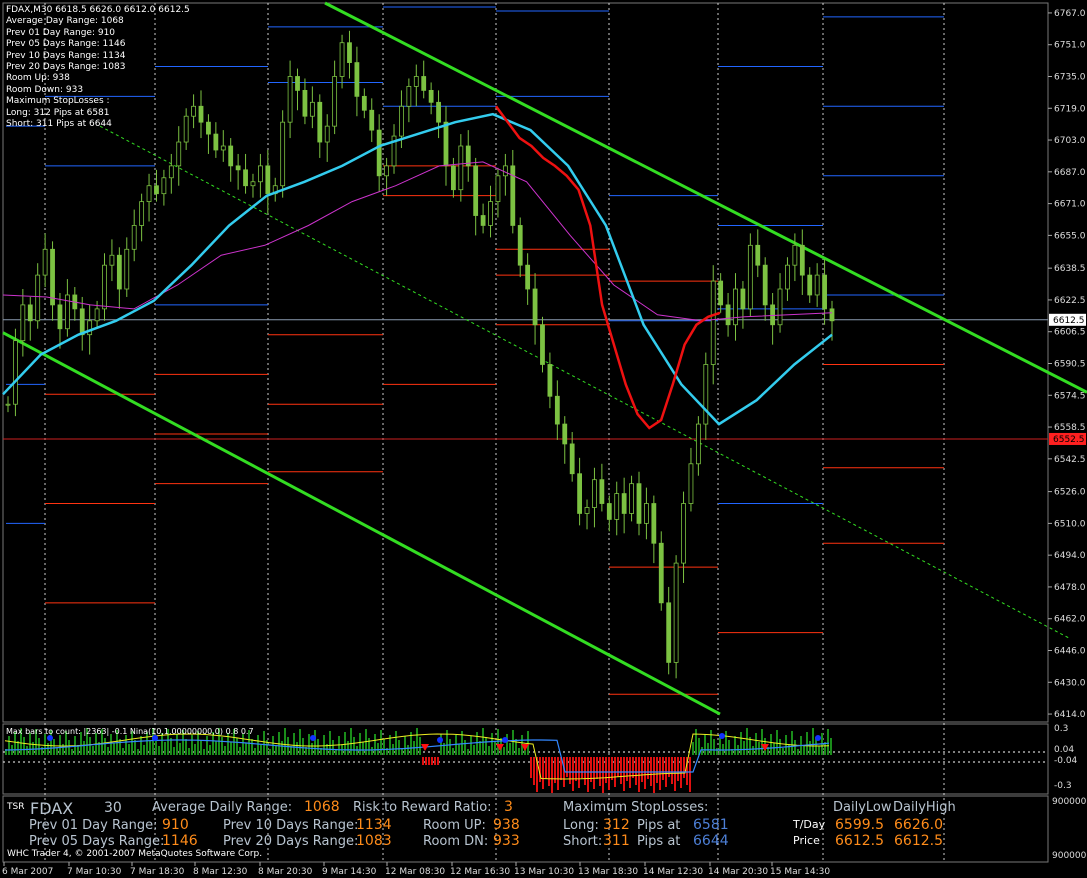  Describe the element at coordinates (285, 872) in the screenshot. I see `time-tick-label: 8 Mar 20:30` at that location.